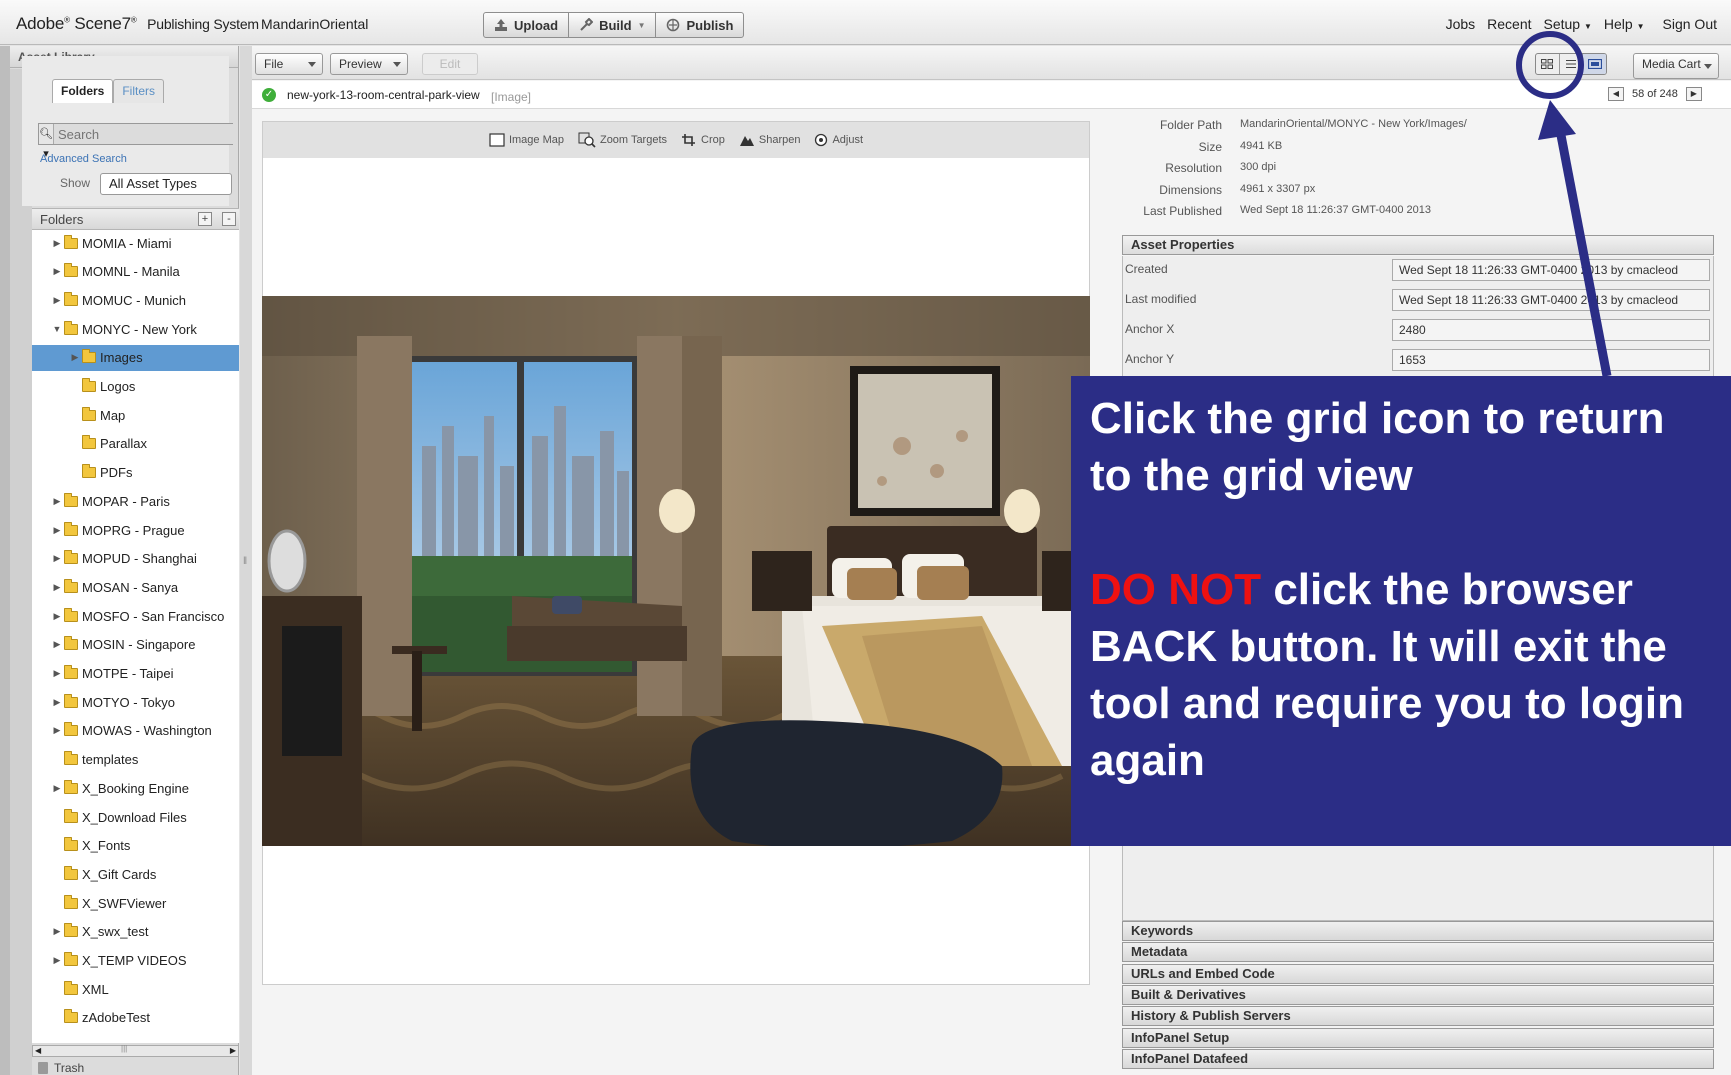 Image resolution: width=1731 pixels, height=1075 pixels. Describe the element at coordinates (1594, 64) in the screenshot. I see `detail-view-button` at that location.